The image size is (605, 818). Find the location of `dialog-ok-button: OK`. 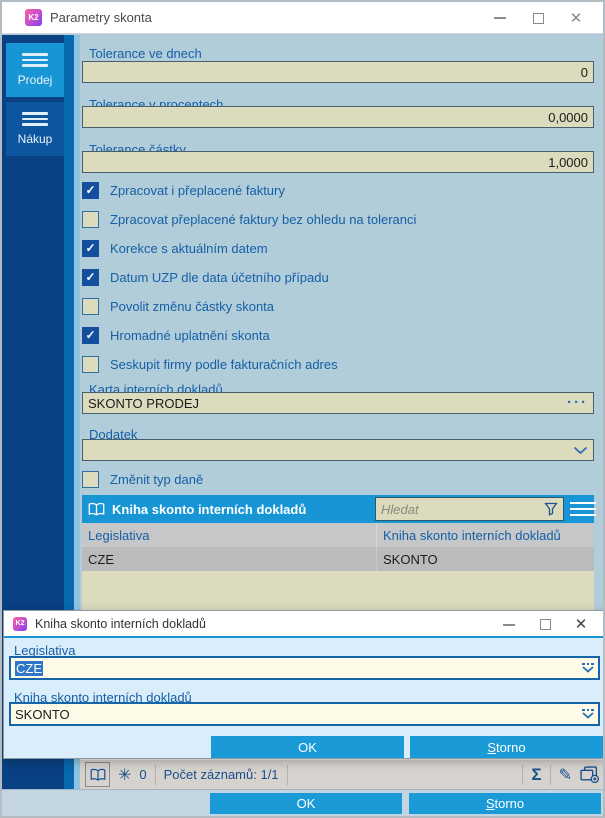

dialog-ok-button: OK is located at coordinates (307, 747).